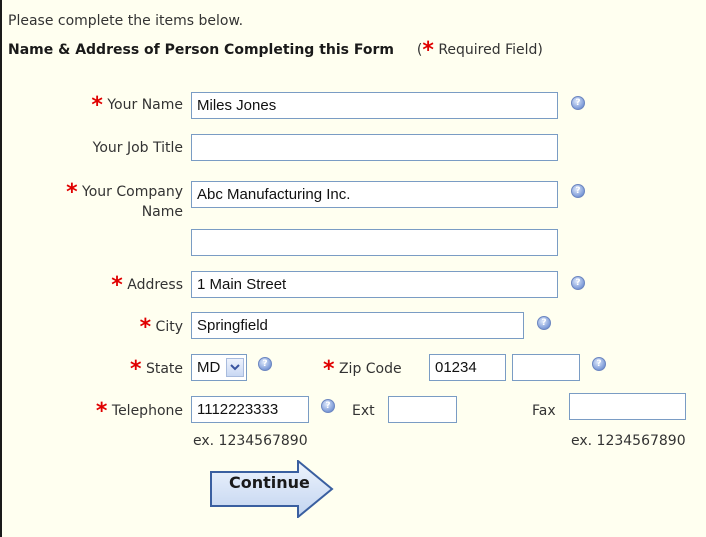 Image resolution: width=706 pixels, height=537 pixels. What do you see at coordinates (374, 242) in the screenshot?
I see `company-name-line2-input` at bounding box center [374, 242].